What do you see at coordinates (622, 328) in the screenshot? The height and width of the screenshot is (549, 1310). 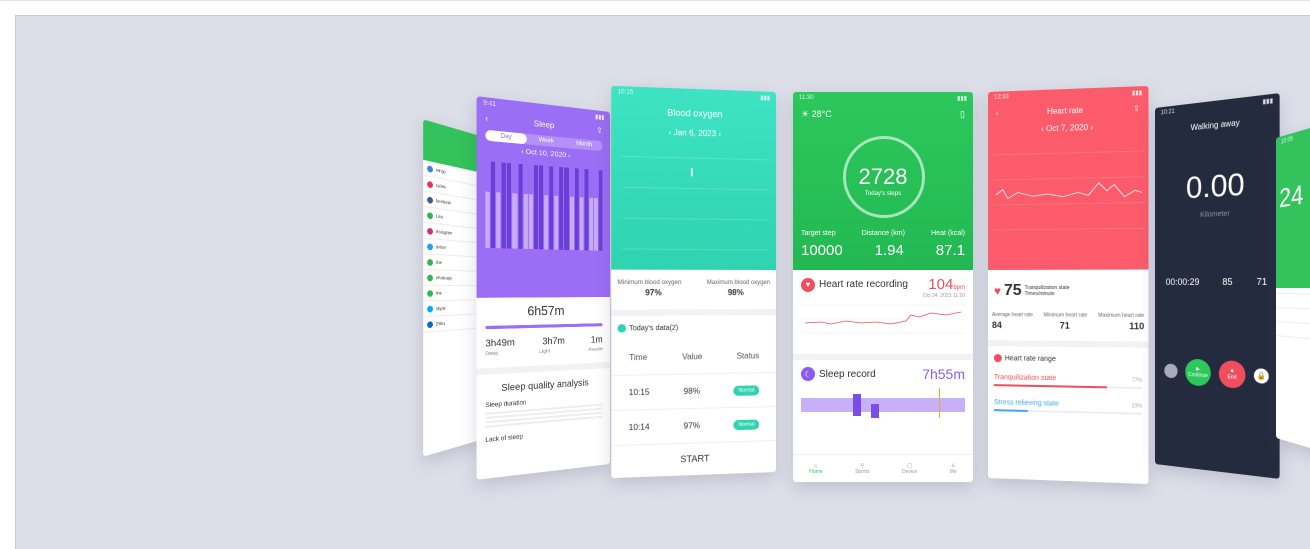 I see `today-data-icon` at bounding box center [622, 328].